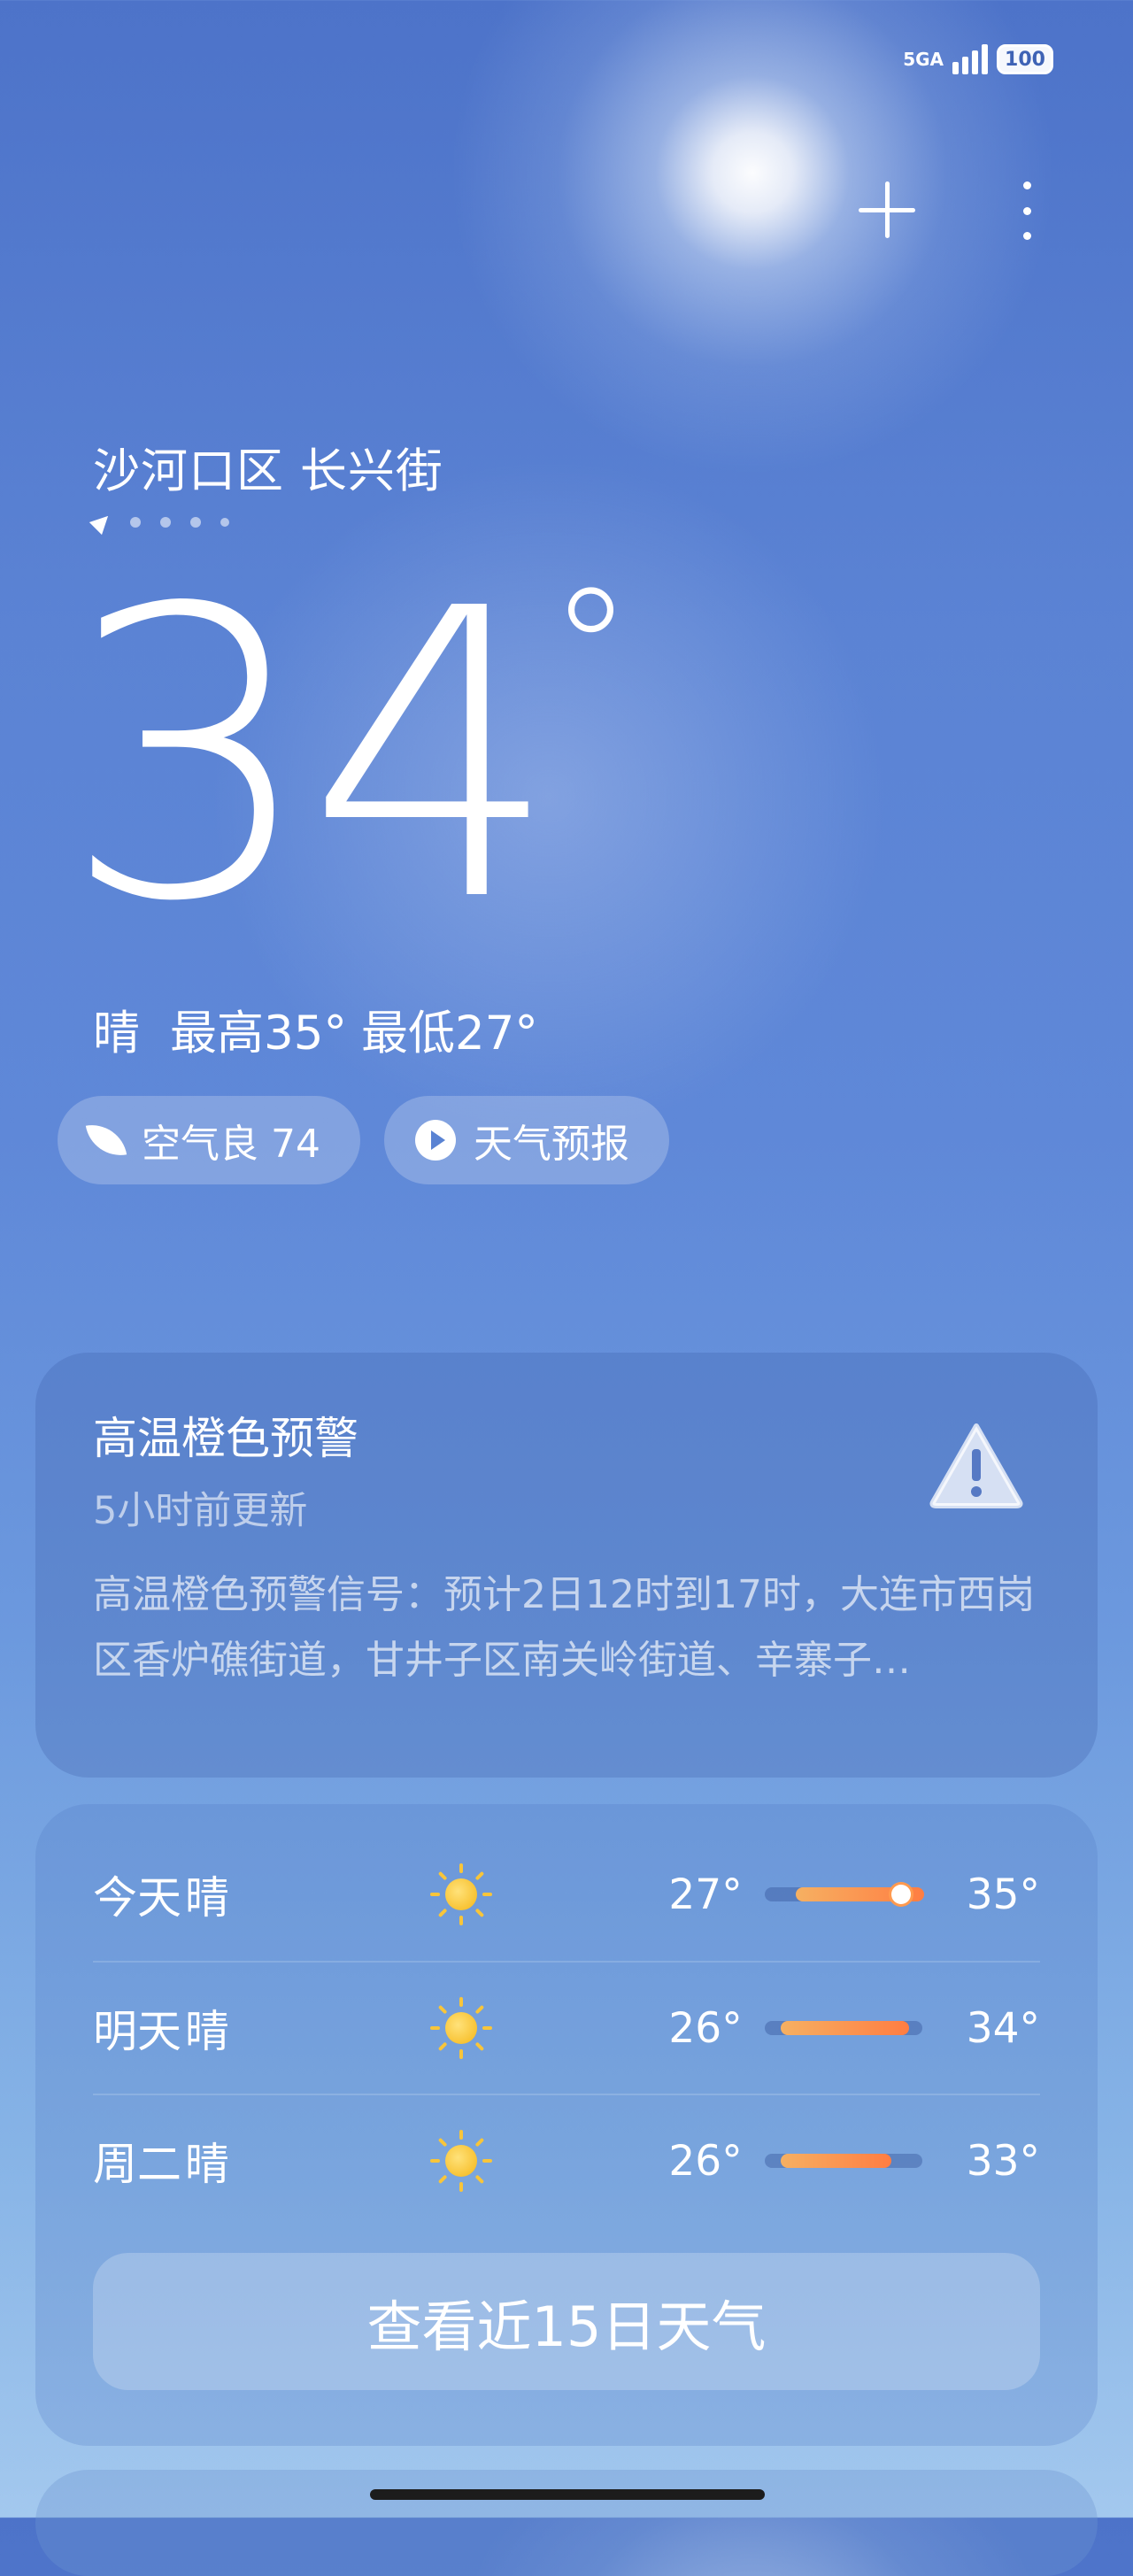  I want to click on forecast-video-chip: 天气预报, so click(526, 1140).